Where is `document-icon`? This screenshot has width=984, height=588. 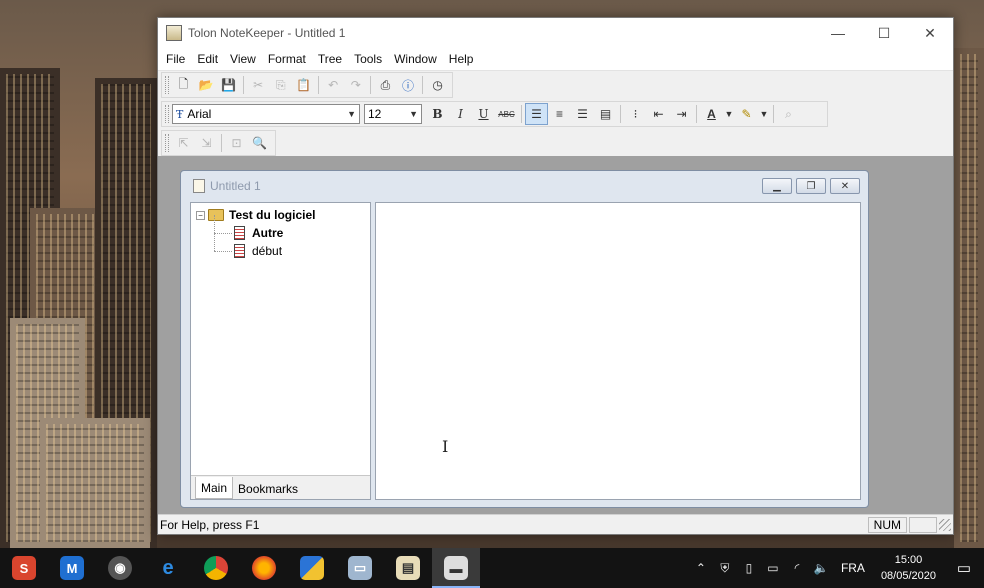 document-icon is located at coordinates (199, 186).